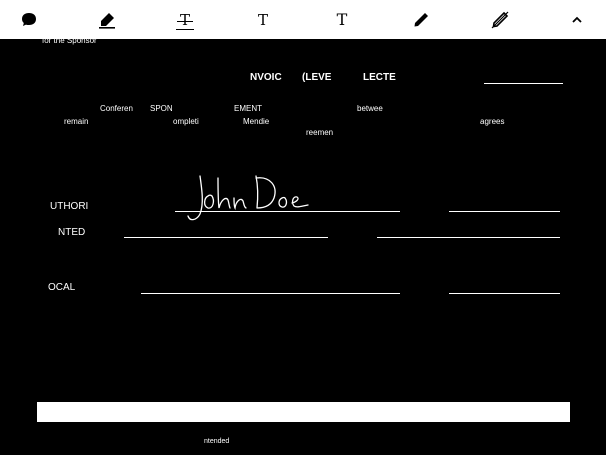 This screenshot has width=606, height=455. I want to click on body-text-mendie: Mendie, so click(256, 121).